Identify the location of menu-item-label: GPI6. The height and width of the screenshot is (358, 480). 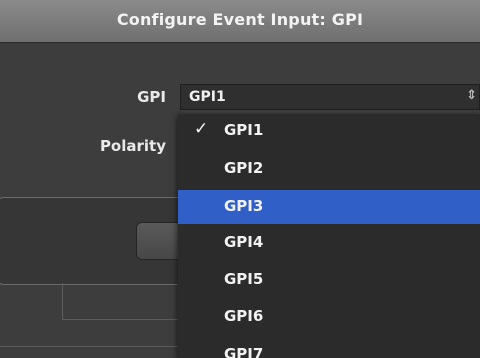
(244, 316).